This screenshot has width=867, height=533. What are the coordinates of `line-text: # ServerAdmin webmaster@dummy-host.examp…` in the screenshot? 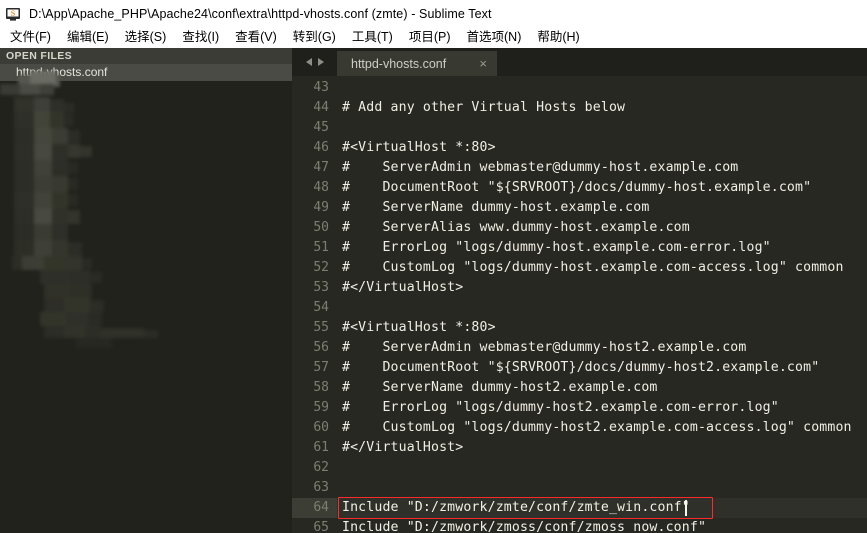 It's located at (540, 167).